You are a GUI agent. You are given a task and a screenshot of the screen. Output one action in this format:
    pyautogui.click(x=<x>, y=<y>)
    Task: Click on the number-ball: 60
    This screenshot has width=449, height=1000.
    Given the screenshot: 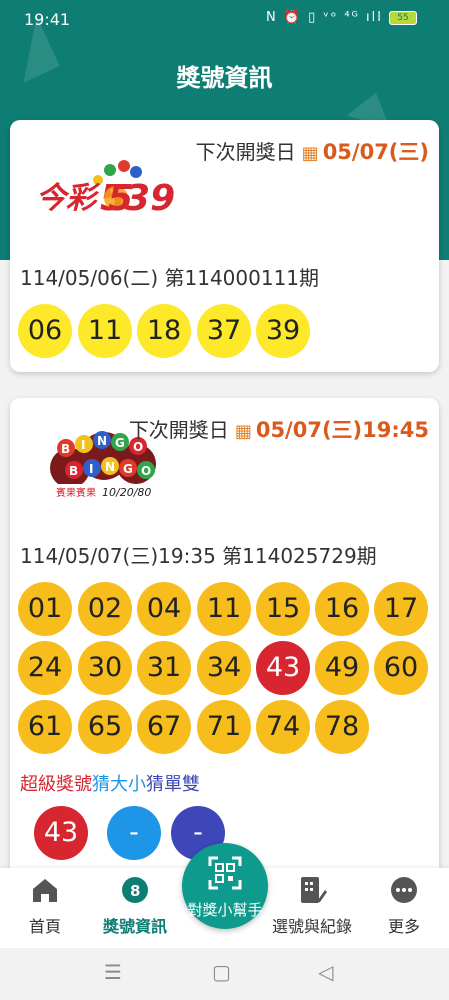 What is the action you would take?
    pyautogui.click(x=401, y=668)
    